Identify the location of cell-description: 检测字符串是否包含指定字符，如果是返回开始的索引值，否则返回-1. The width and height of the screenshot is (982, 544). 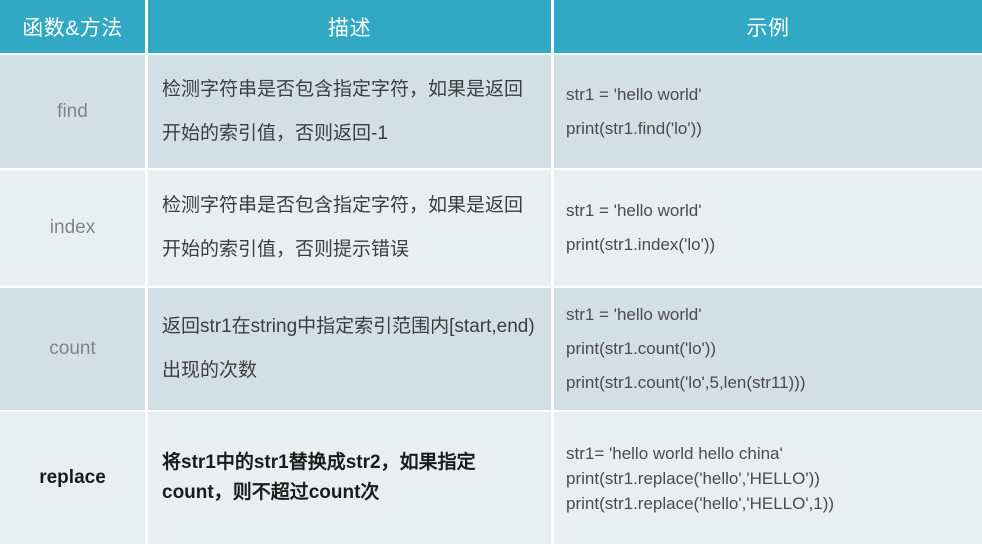
(351, 112).